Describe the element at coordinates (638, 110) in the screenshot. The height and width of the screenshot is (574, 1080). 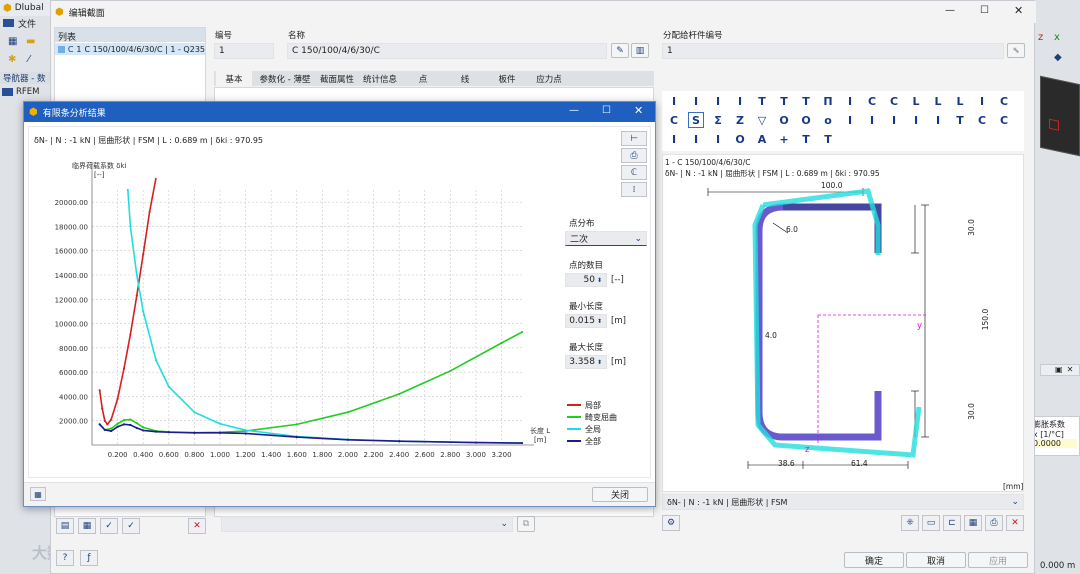
I see `dialog-close-icon: ✕` at that location.